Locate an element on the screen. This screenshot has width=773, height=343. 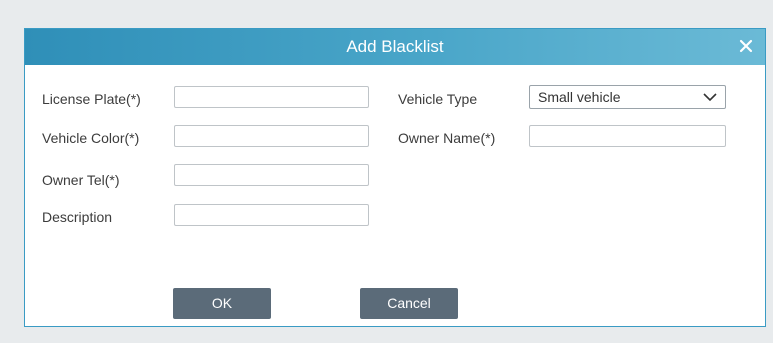
owner-tel-input is located at coordinates (271, 175).